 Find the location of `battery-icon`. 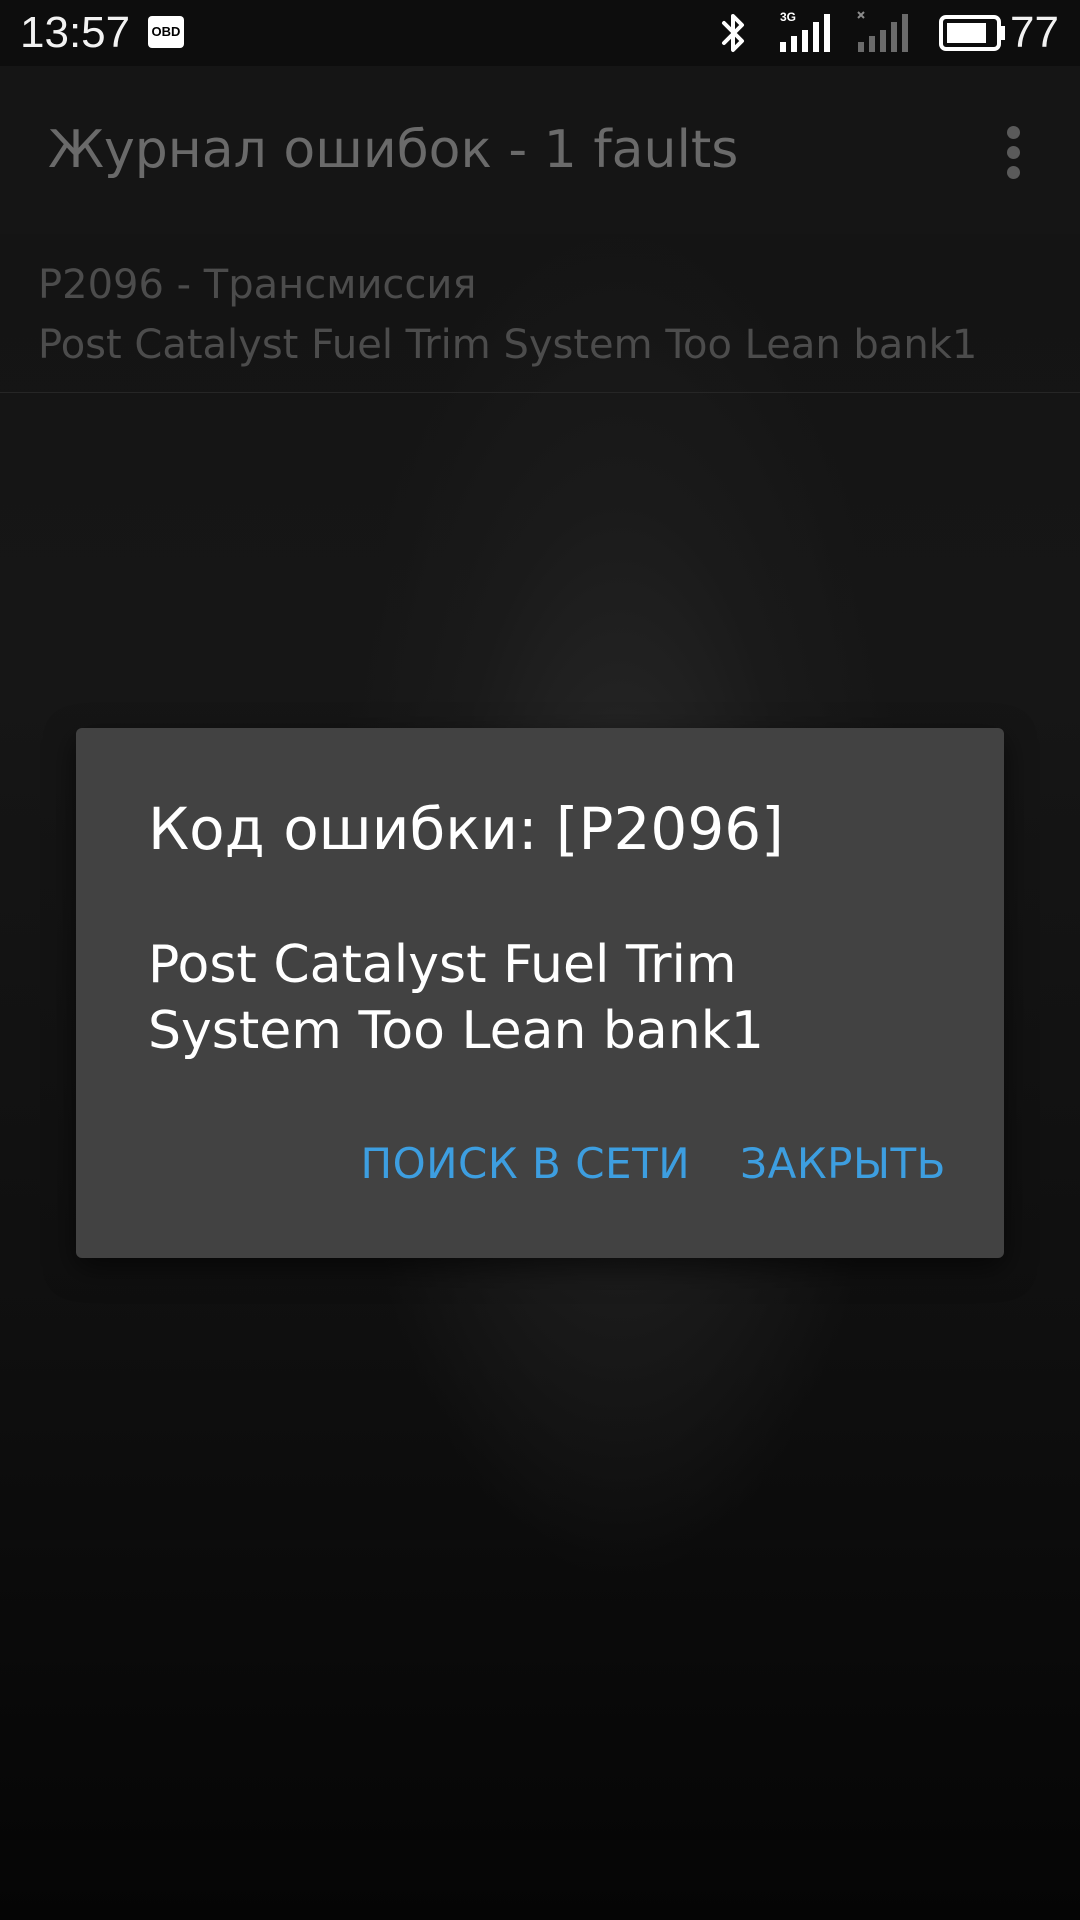

battery-icon is located at coordinates (972, 33).